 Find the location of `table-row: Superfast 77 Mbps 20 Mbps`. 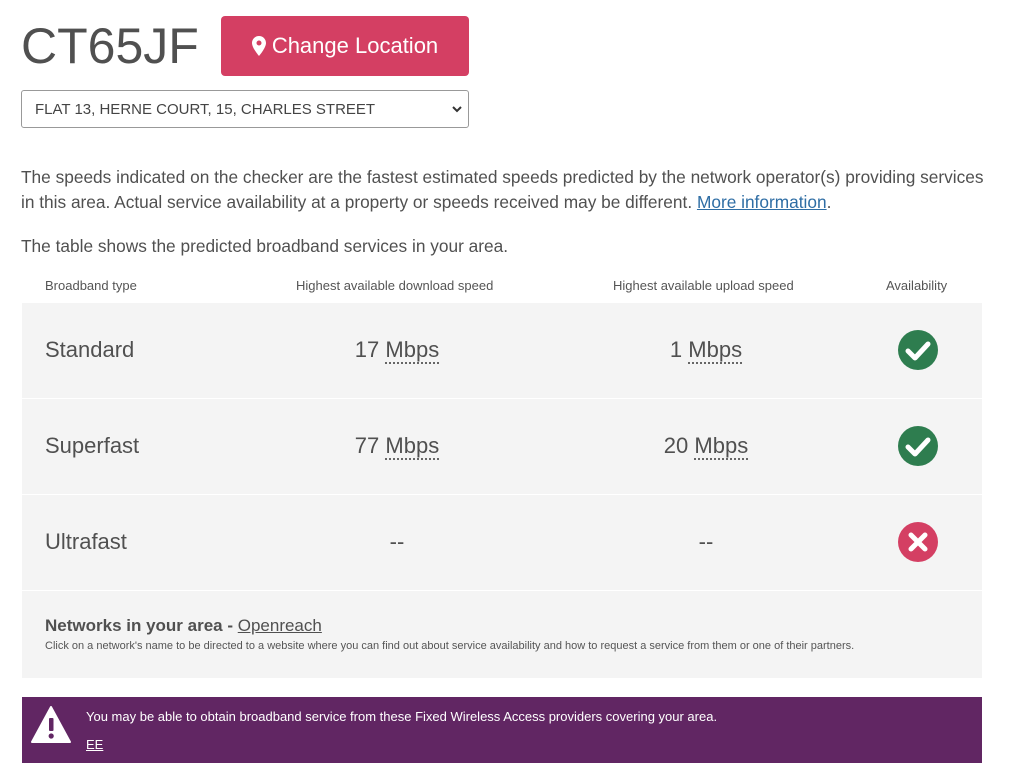

table-row: Superfast 77 Mbps 20 Mbps is located at coordinates (502, 446).